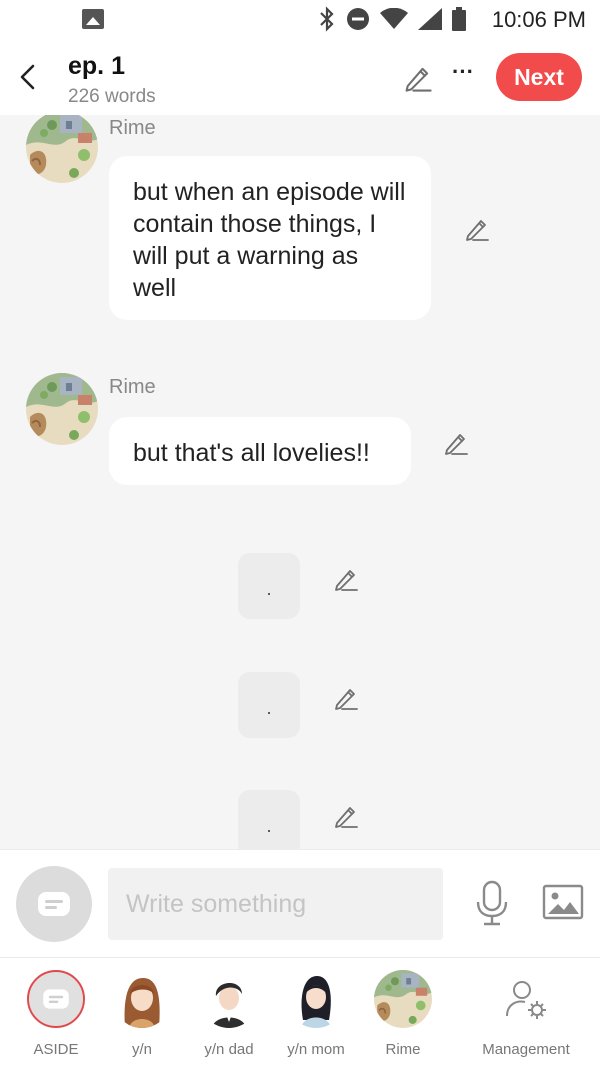 The height and width of the screenshot is (1067, 600). Describe the element at coordinates (260, 451) in the screenshot. I see `message-bubble: but that's all lovelies!!` at that location.